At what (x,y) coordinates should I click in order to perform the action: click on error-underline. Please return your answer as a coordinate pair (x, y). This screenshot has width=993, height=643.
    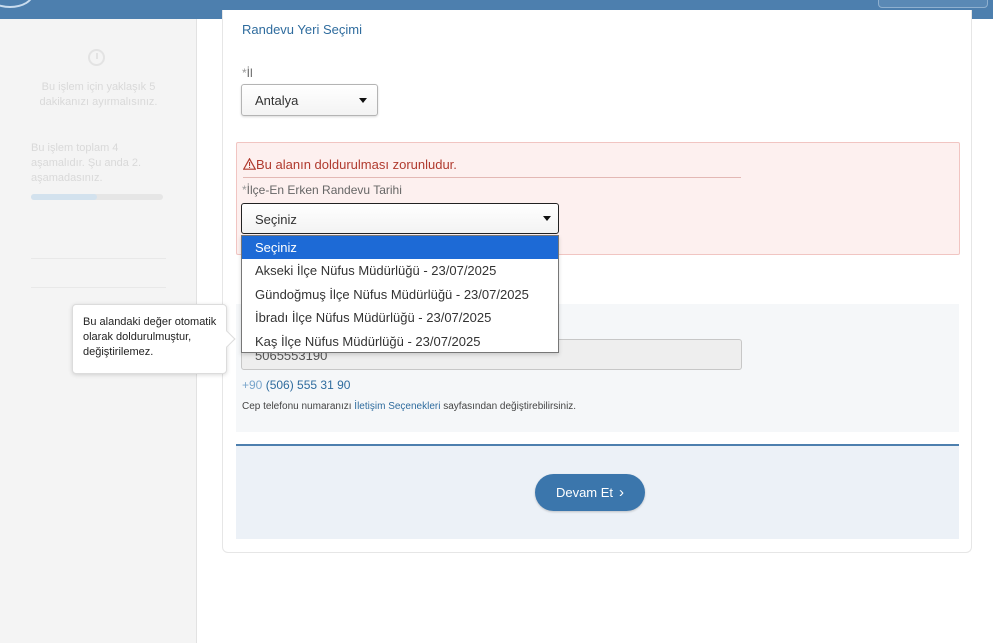
    Looking at the image, I should click on (492, 177).